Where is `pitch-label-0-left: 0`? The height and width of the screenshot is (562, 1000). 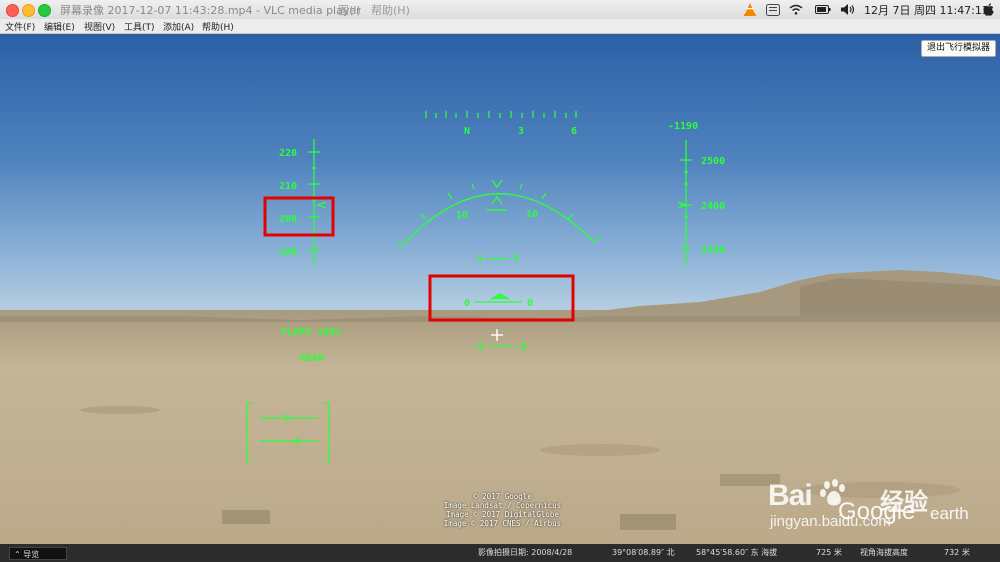
pitch-label-0-left: 0 is located at coordinates (467, 303).